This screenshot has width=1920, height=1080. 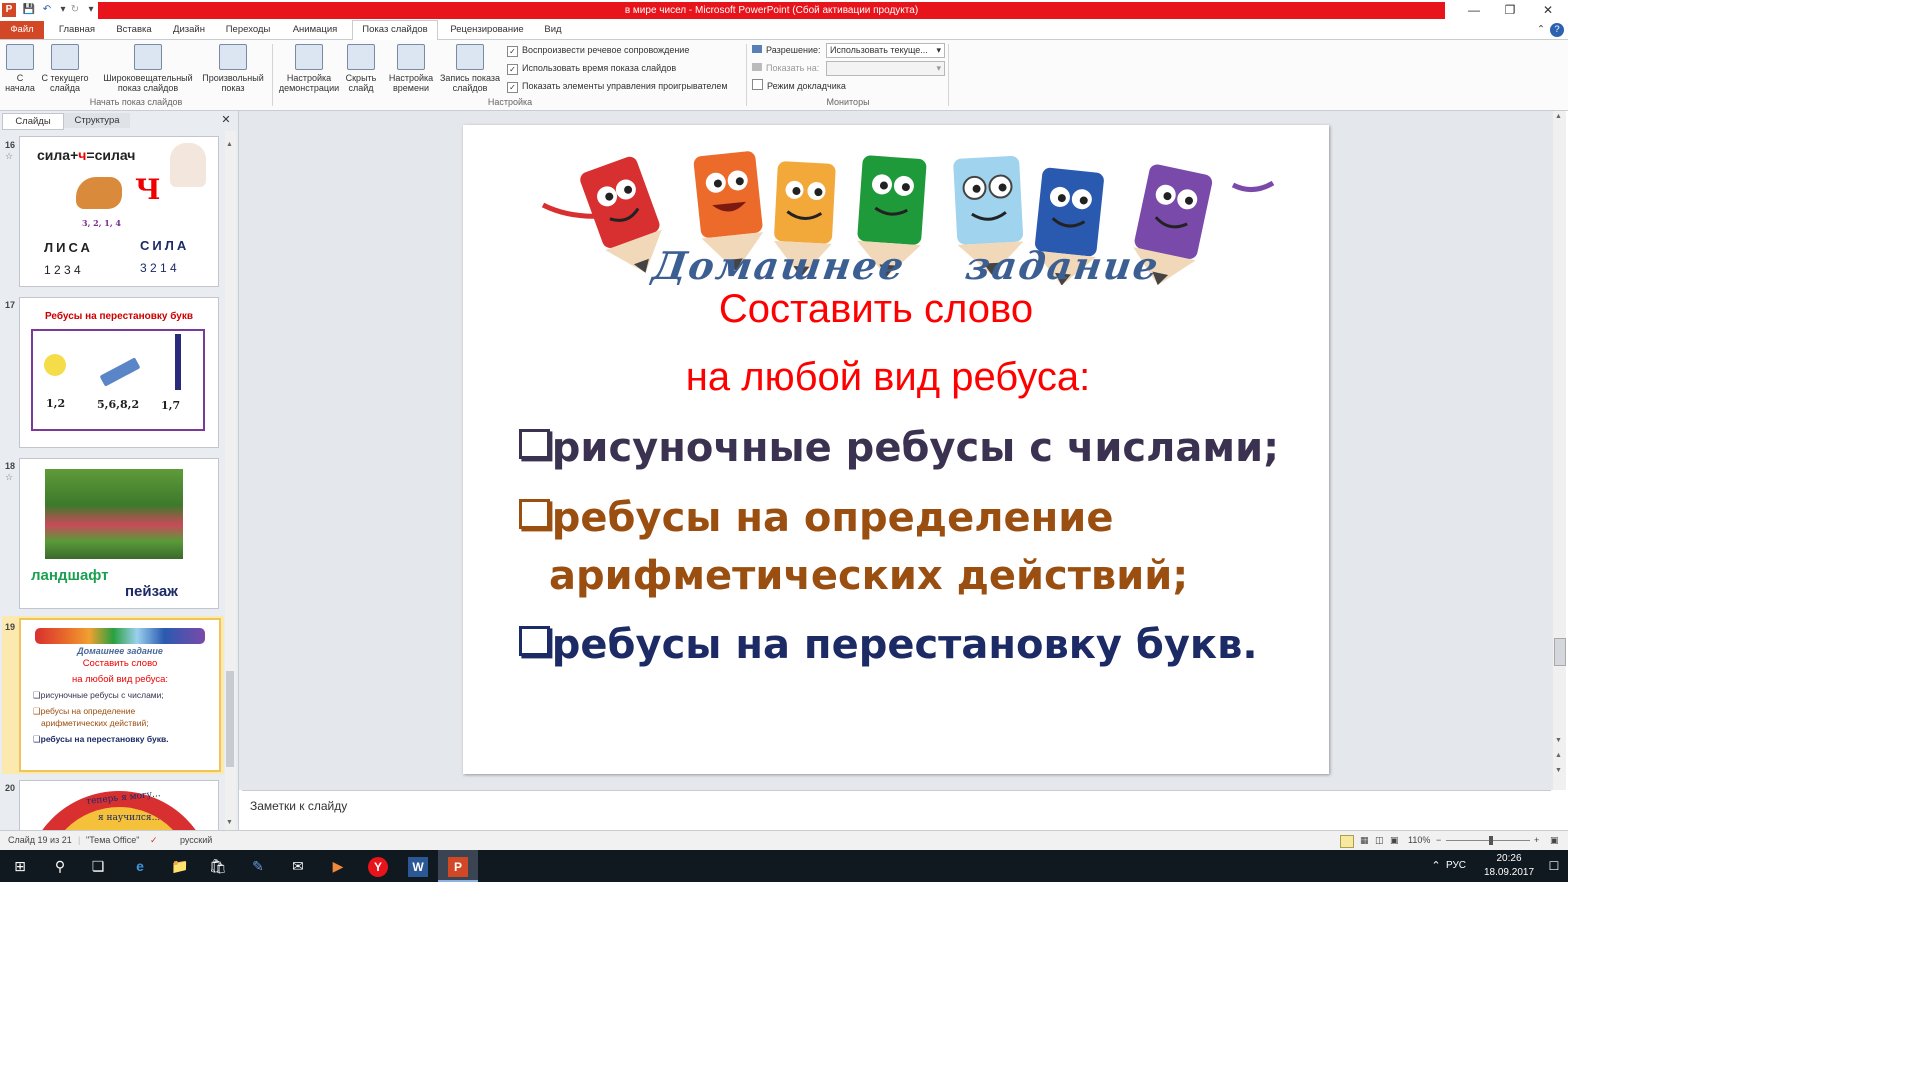 I want to click on undo-icon: ↶, so click(x=47, y=10).